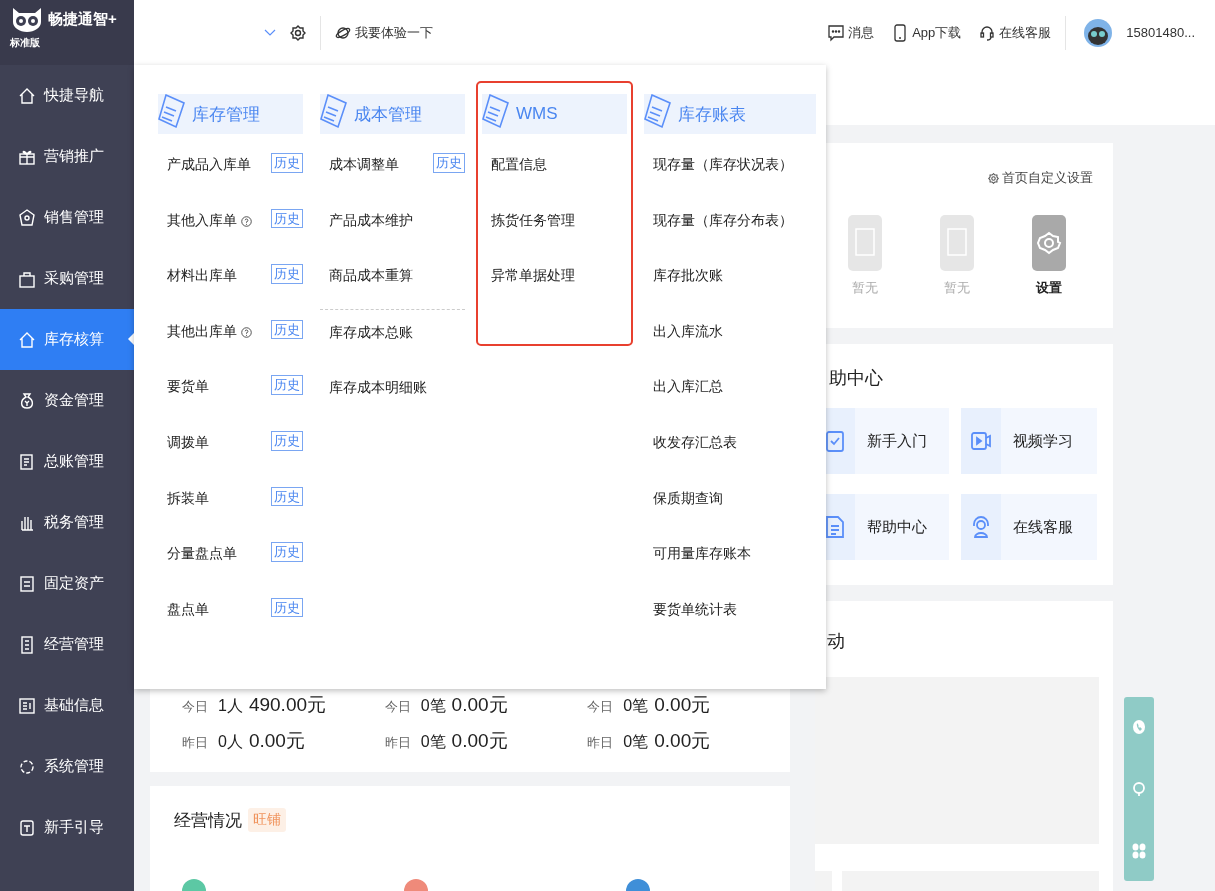 This screenshot has width=1215, height=891. Describe the element at coordinates (371, 220) in the screenshot. I see `menu-item: 产品成本维护` at that location.